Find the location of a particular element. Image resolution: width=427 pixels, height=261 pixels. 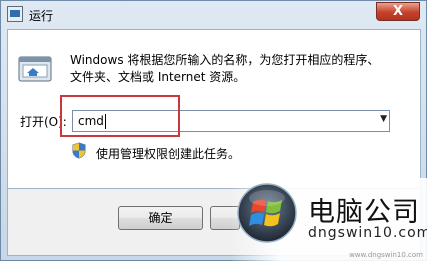

description-line-2: 文件夹、文档或 Internet 资源。 is located at coordinates (158, 77).